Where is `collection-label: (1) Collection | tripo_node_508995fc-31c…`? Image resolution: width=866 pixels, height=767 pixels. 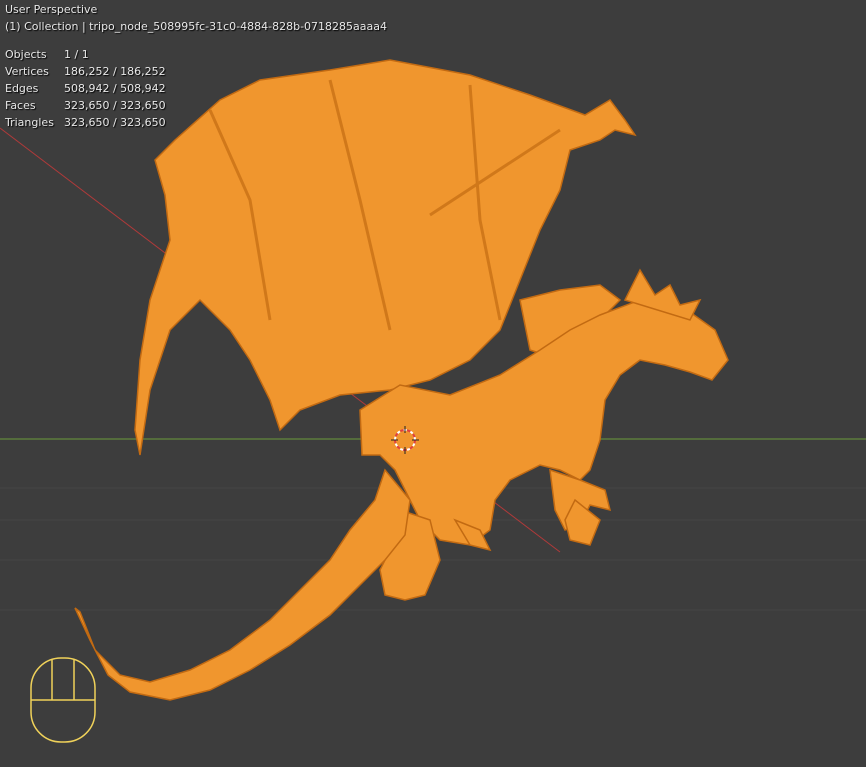 collection-label: (1) Collection | tripo_node_508995fc-31c… is located at coordinates (196, 26).